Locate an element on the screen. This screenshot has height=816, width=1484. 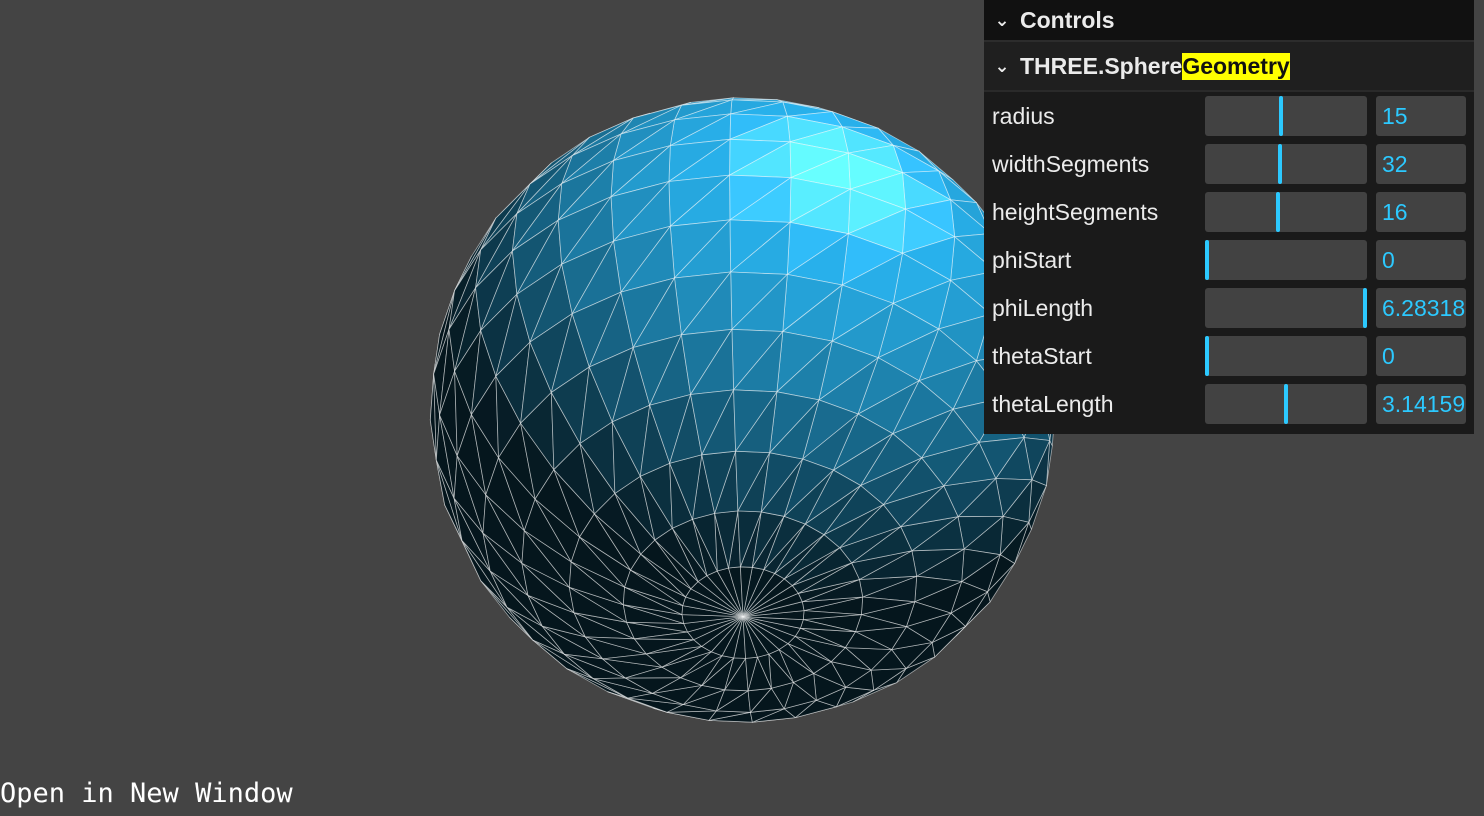
widthsegments-input is located at coordinates (1421, 164).